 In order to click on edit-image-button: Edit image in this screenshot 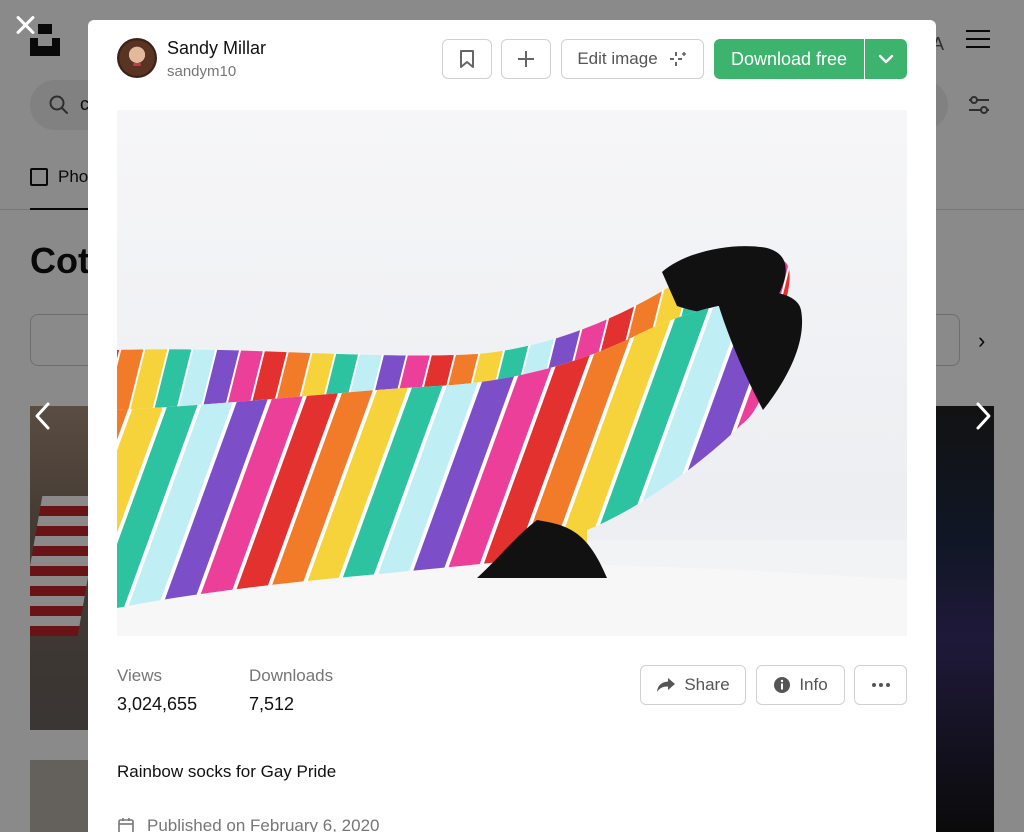, I will do `click(632, 59)`.